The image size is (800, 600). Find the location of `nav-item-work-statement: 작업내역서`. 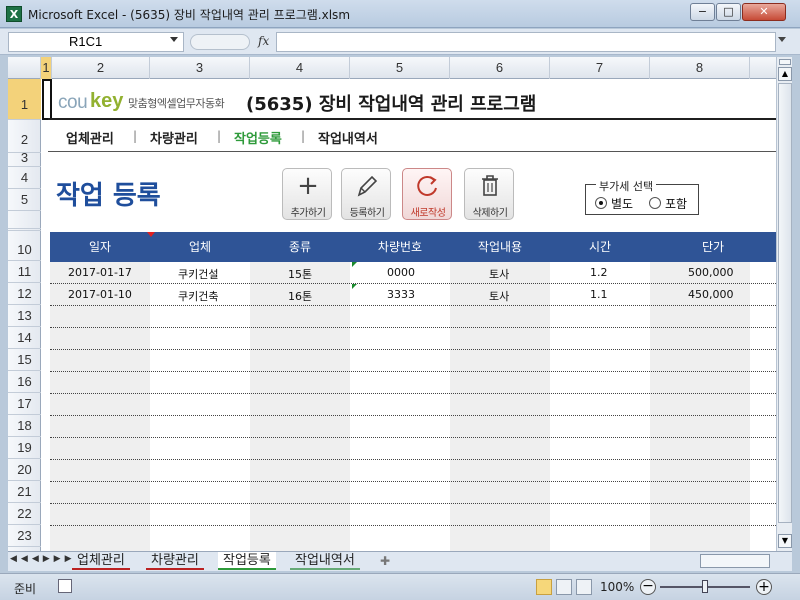

nav-item-work-statement: 작업내역서 is located at coordinates (348, 137).